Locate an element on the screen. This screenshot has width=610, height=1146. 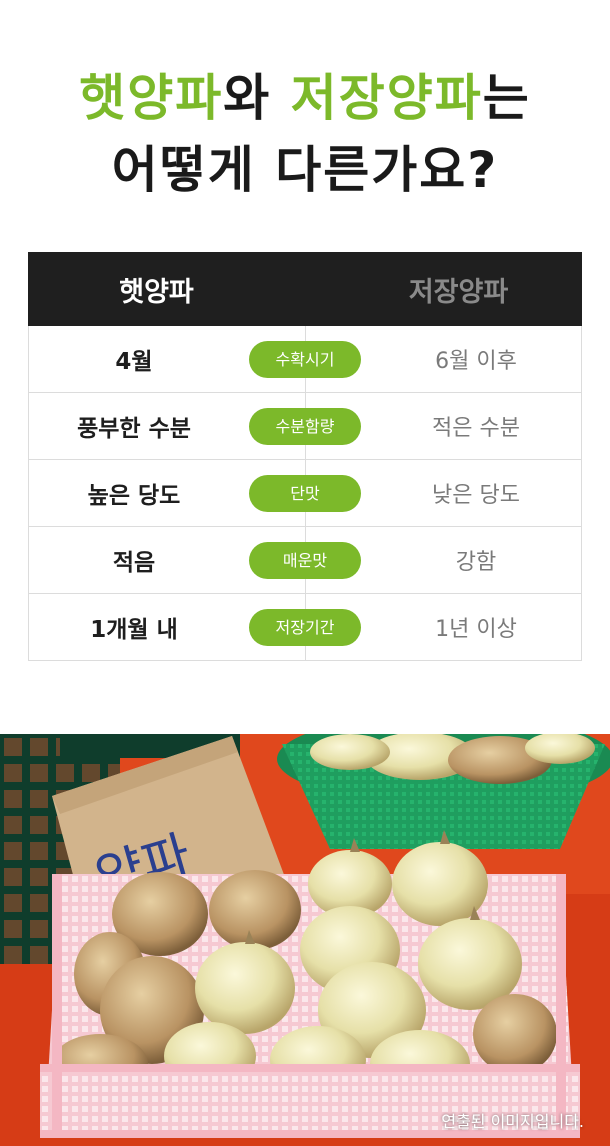
headline-connector-neun: 는 is located at coordinates (506, 98).